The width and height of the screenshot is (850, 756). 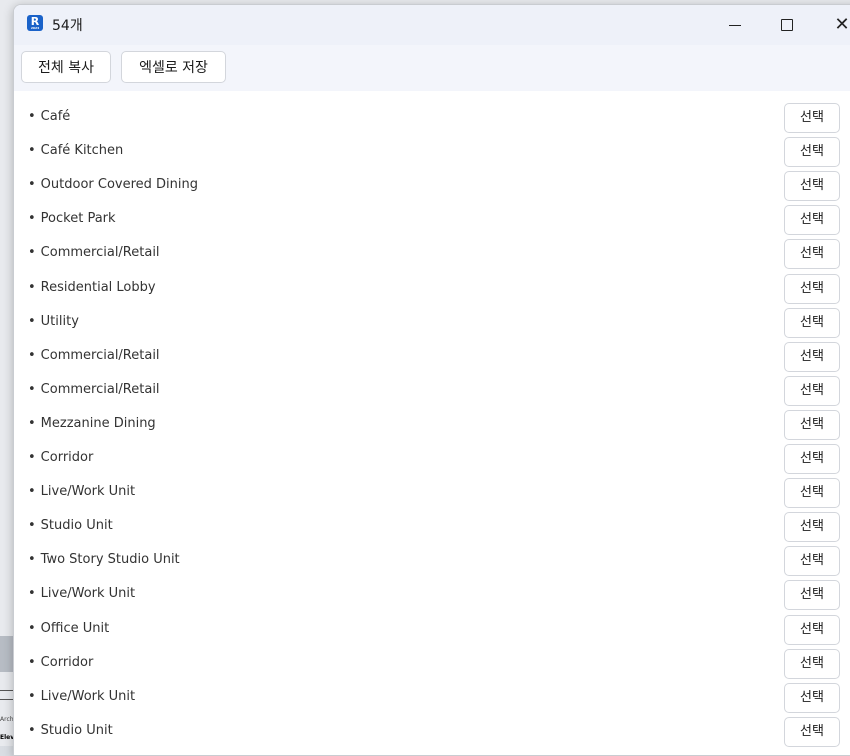 What do you see at coordinates (66, 67) in the screenshot?
I see `copy-all-button: 전체 복사` at bounding box center [66, 67].